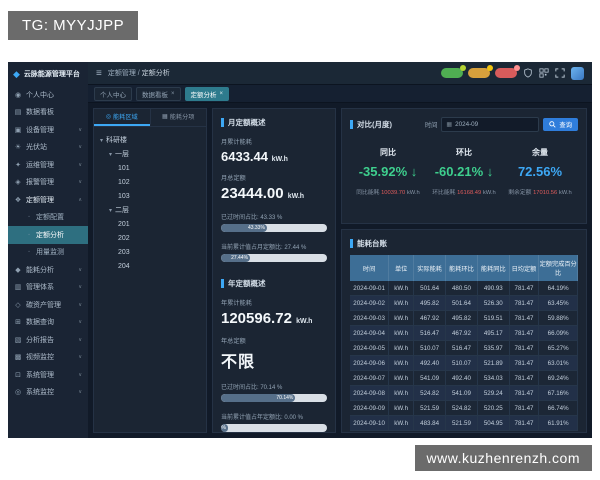 The height and width of the screenshot is (480, 600). What do you see at coordinates (430, 303) in the screenshot?
I see `table-cell: 495.82` at bounding box center [430, 303].